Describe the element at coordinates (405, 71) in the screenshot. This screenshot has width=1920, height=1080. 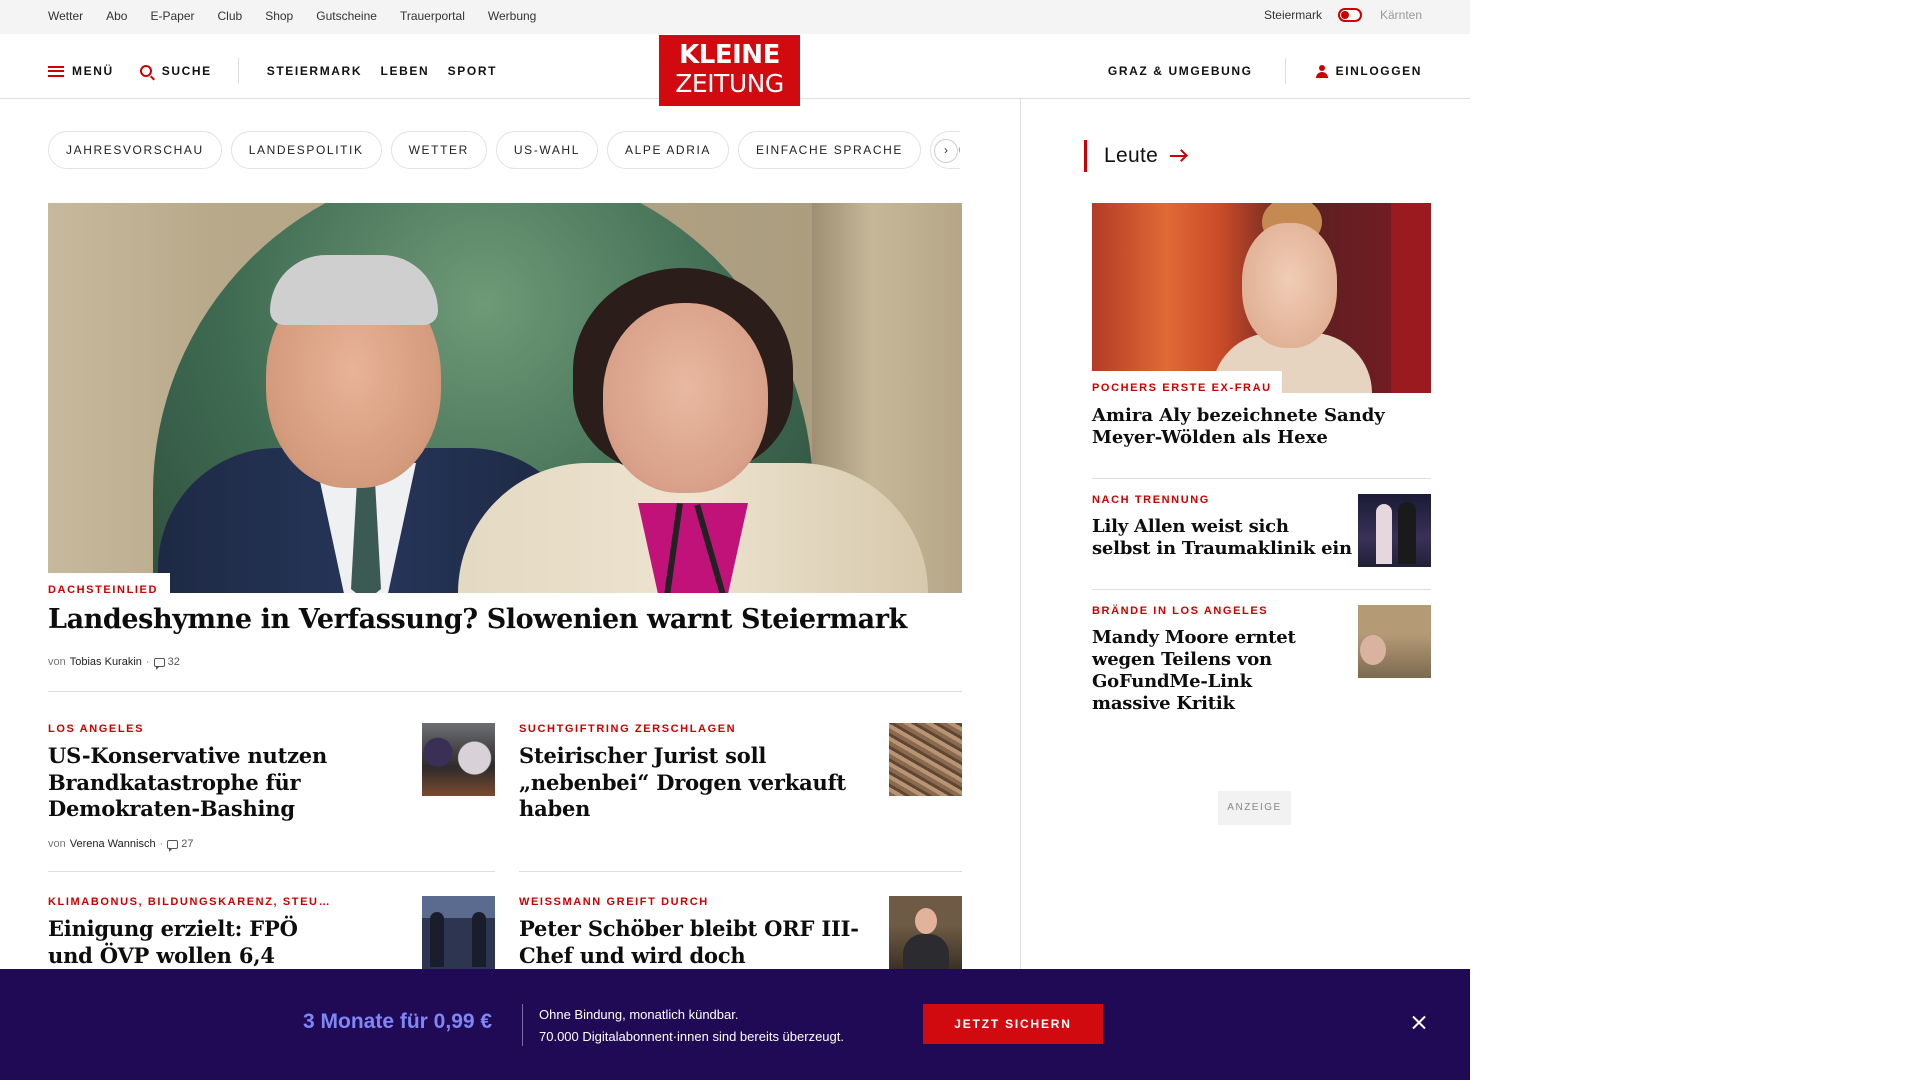
I see `nav-leben: LEBEN` at that location.